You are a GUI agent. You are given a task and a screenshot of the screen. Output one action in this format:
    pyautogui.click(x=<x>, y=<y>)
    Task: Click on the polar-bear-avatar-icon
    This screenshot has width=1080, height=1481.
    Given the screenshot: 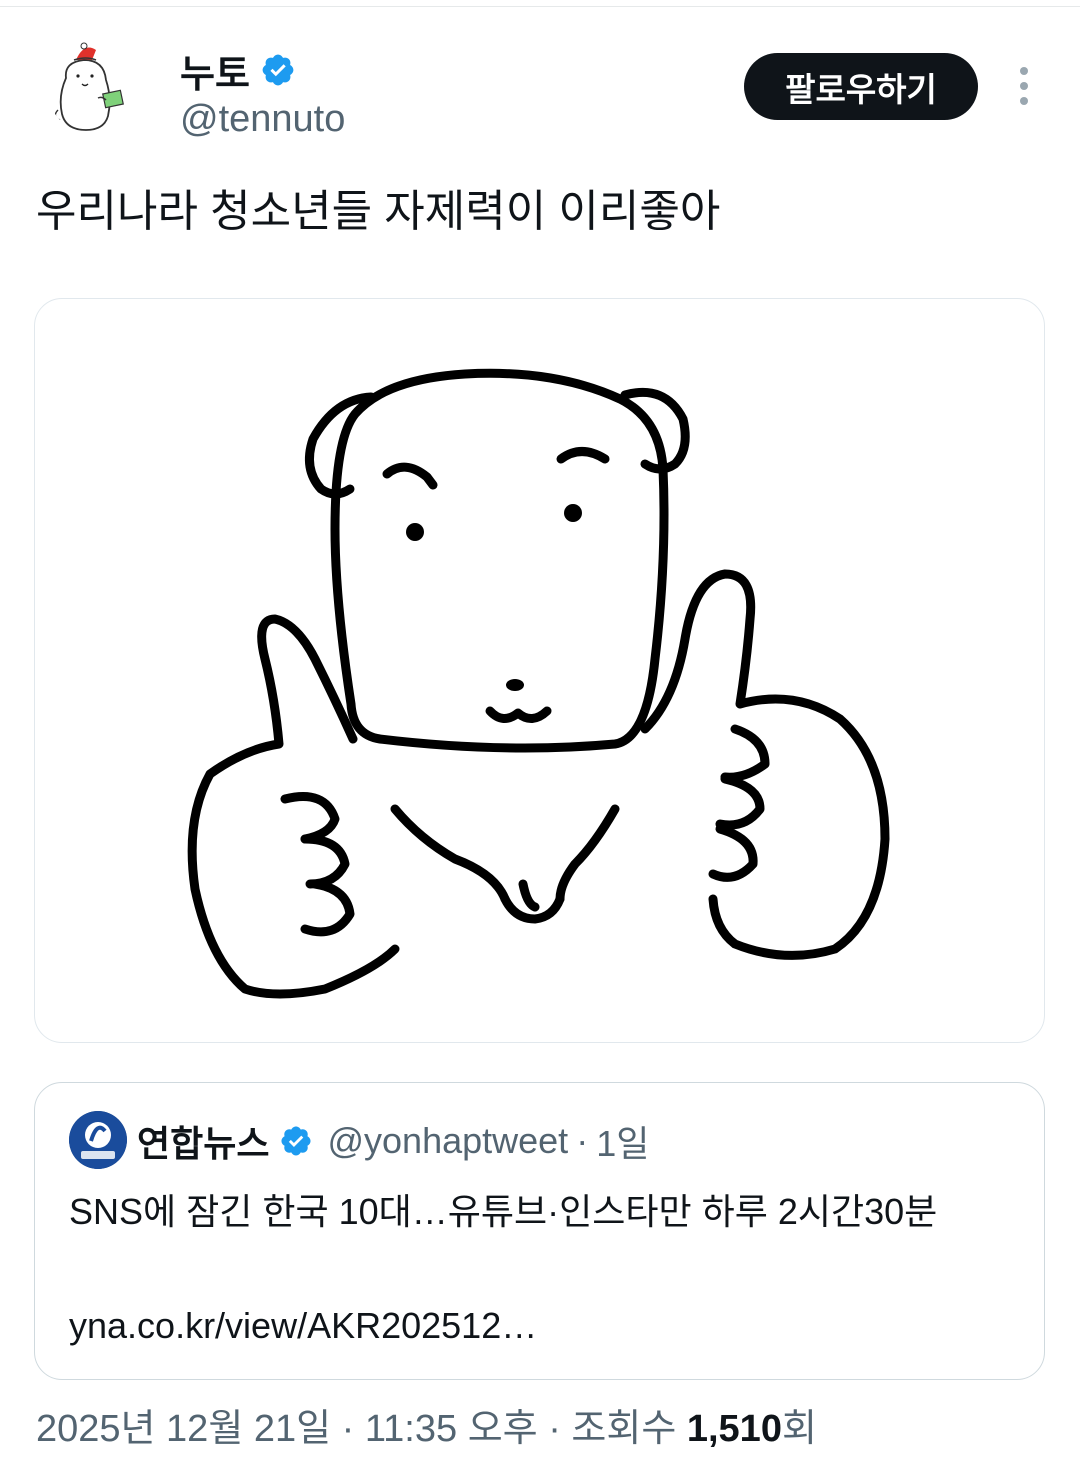 What is the action you would take?
    pyautogui.click(x=94, y=86)
    